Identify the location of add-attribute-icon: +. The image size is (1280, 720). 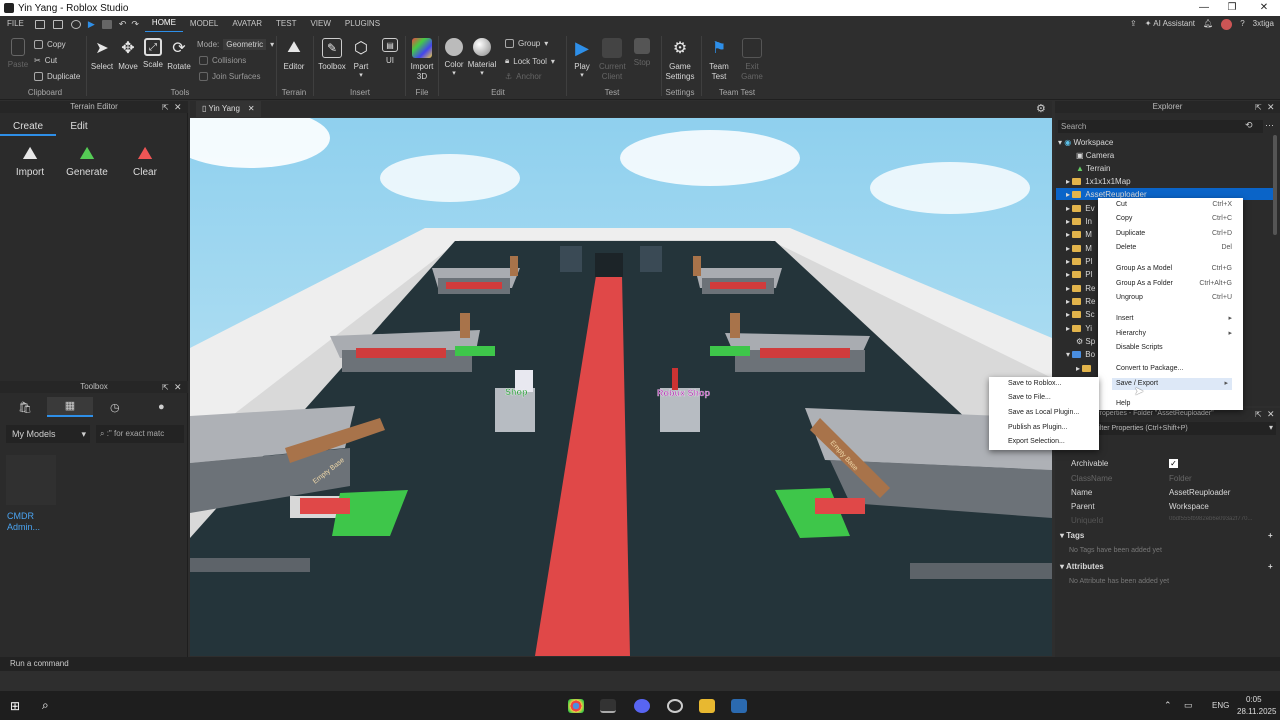
(1270, 566).